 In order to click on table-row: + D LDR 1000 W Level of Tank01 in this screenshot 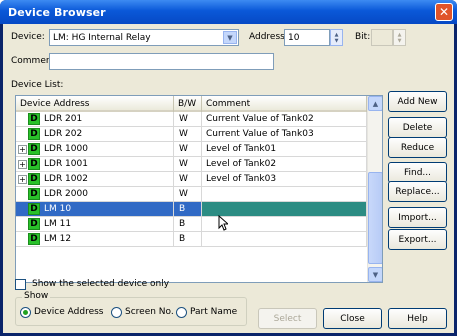, I will do `click(199, 149)`.